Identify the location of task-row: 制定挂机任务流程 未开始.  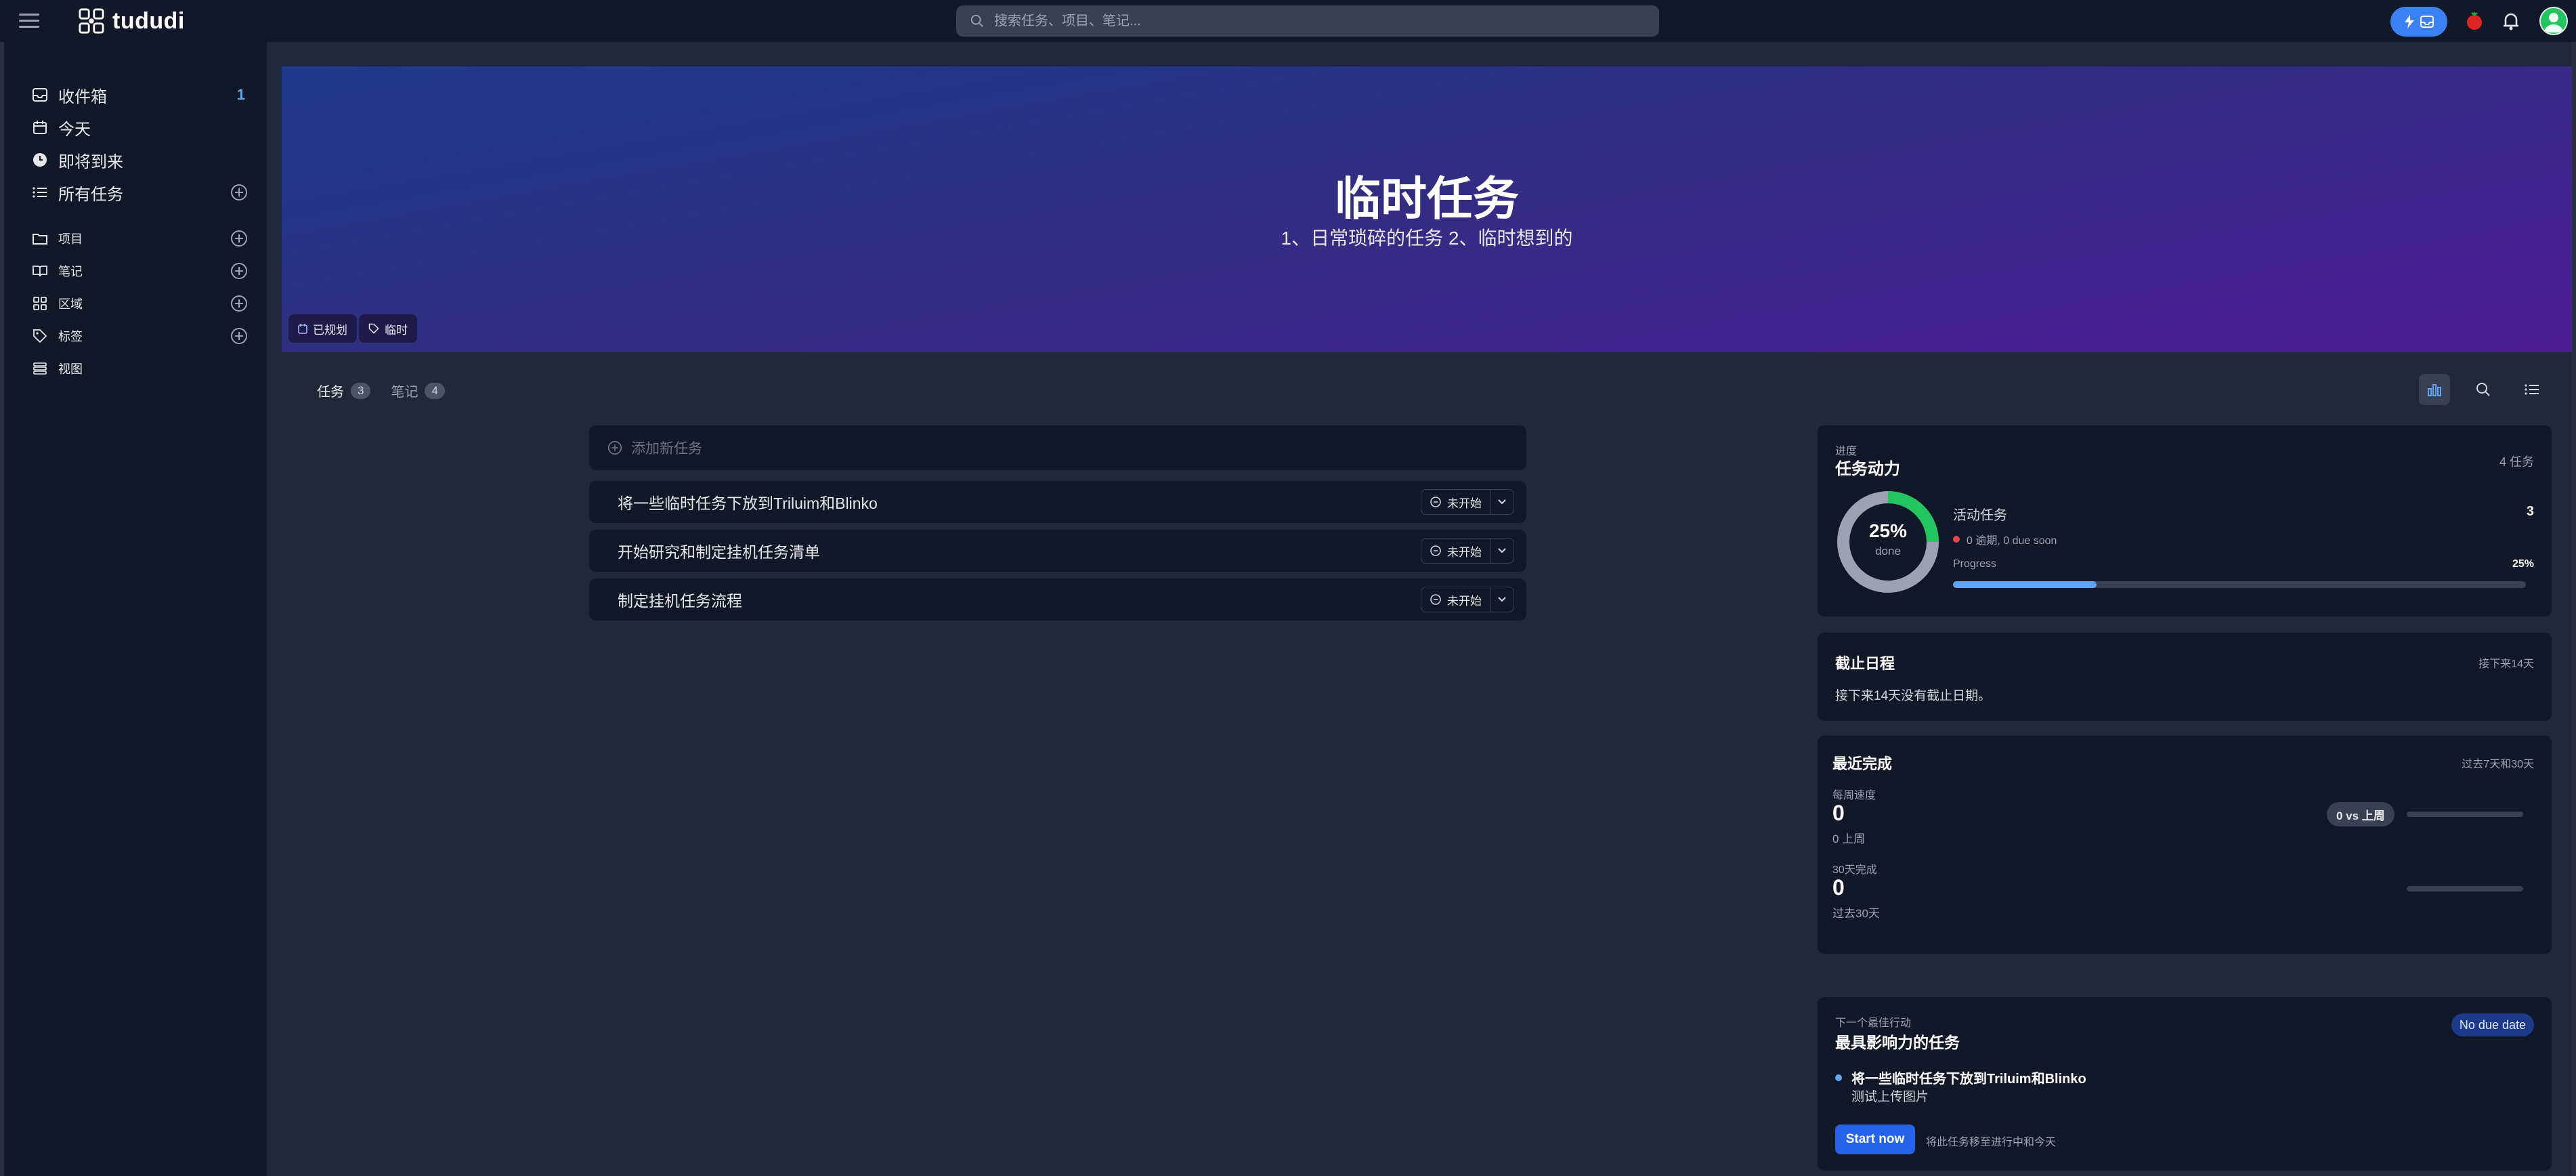
(1057, 600).